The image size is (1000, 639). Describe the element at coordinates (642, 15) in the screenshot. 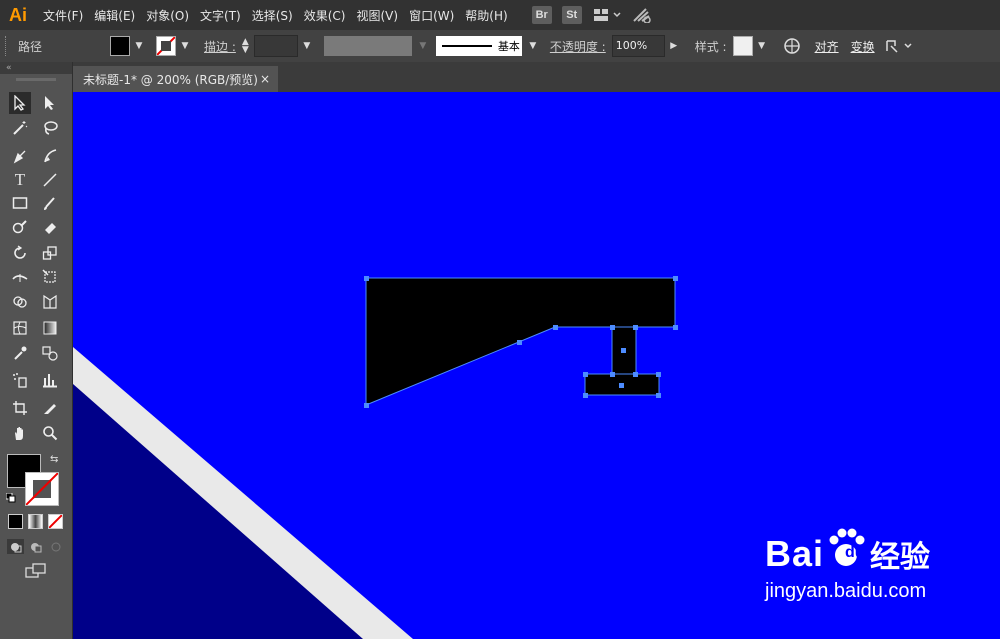

I see `gpu-performance-icon` at that location.